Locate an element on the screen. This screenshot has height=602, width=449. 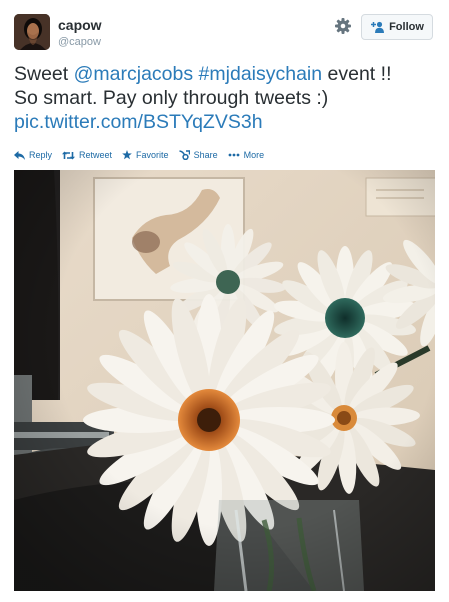
tweet-line-1: Sweet @marcjacobs #mjdaisychain event !! is located at coordinates (226, 74).